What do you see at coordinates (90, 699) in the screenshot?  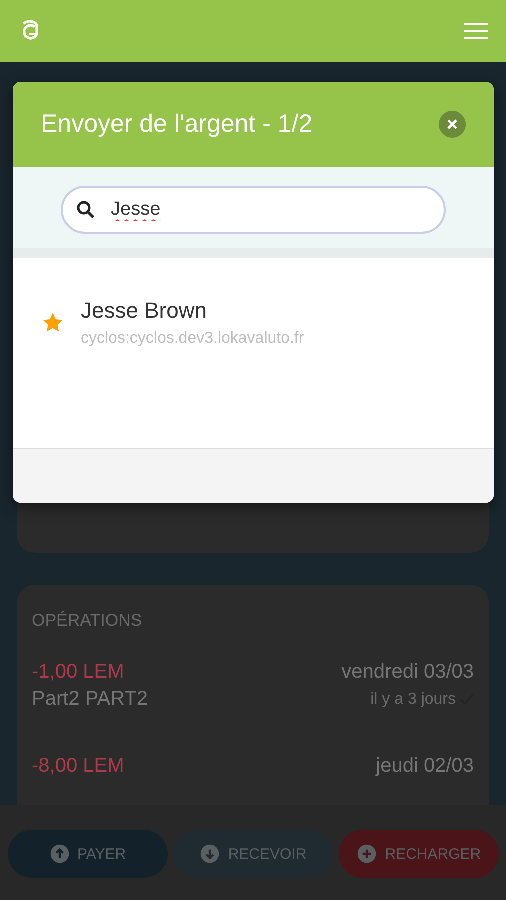 I see `operation-name: Part2 PART2` at bounding box center [90, 699].